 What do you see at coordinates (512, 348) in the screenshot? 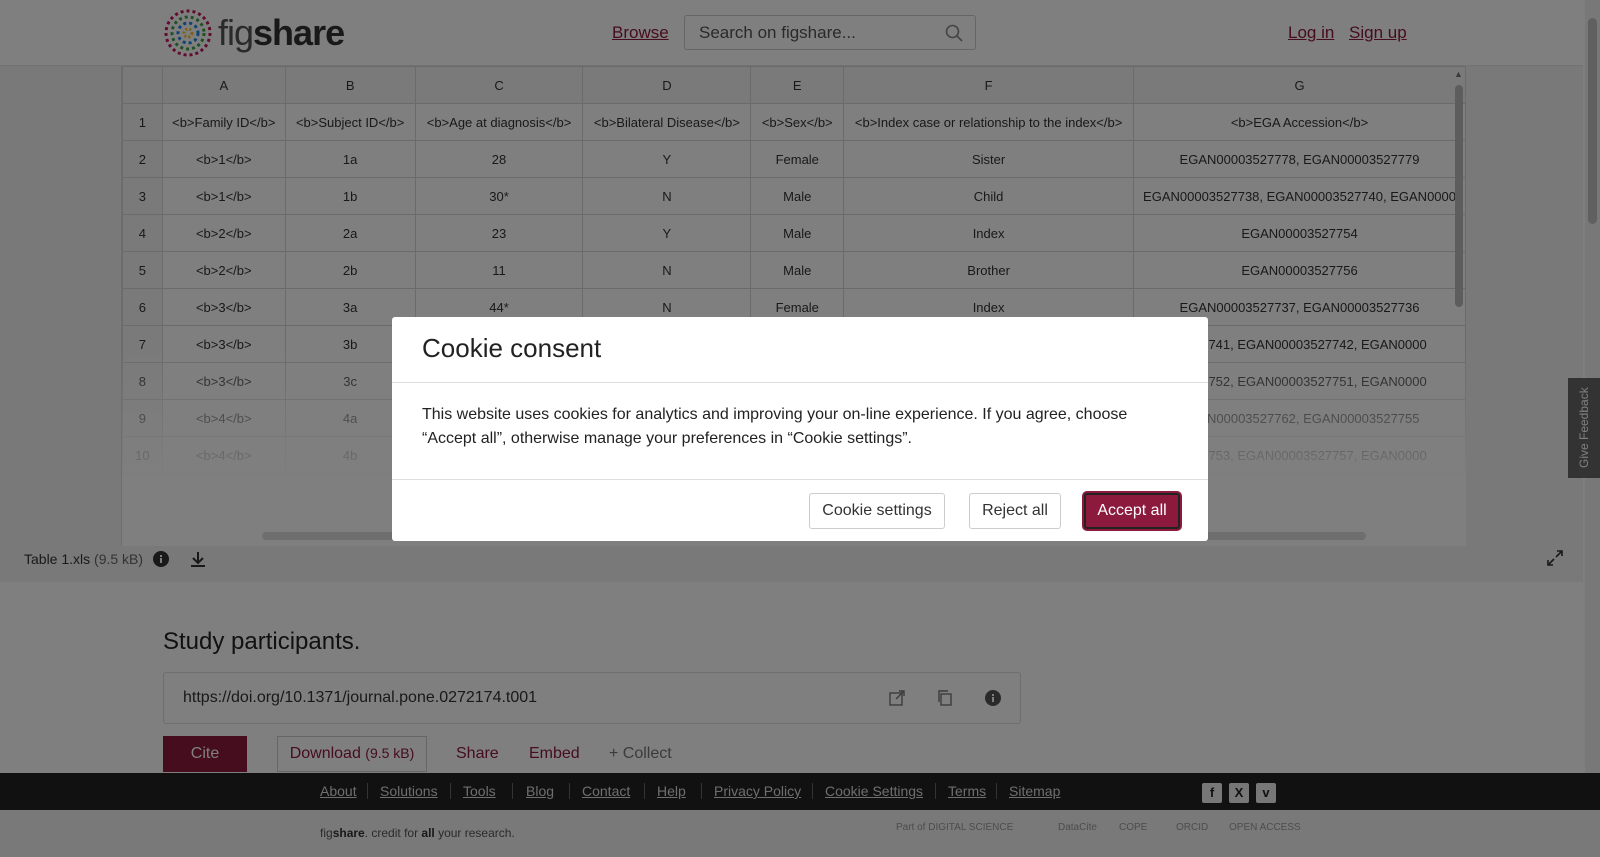
I see `cookie-dialog-title: Cookie consent` at bounding box center [512, 348].